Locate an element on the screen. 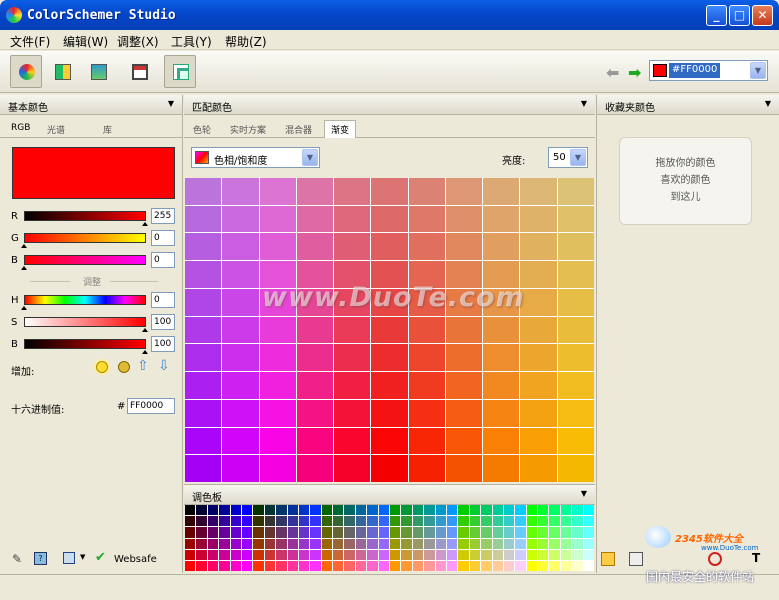  gradient-mode-select: 色相/饱和度 ▼ is located at coordinates (255, 157).